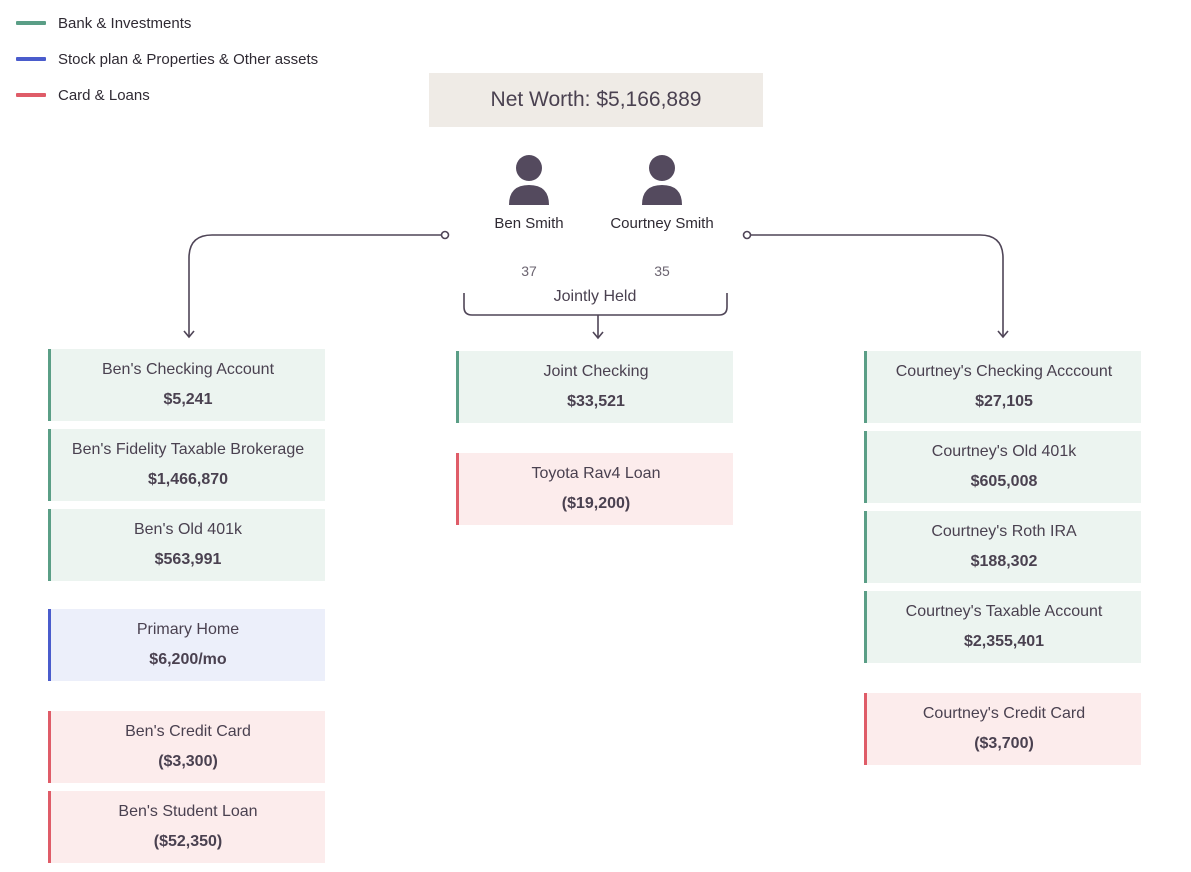 Image resolution: width=1191 pixels, height=872 pixels. What do you see at coordinates (1002, 729) in the screenshot?
I see `account-card: Courtney's Credit Card ($3,700)` at bounding box center [1002, 729].